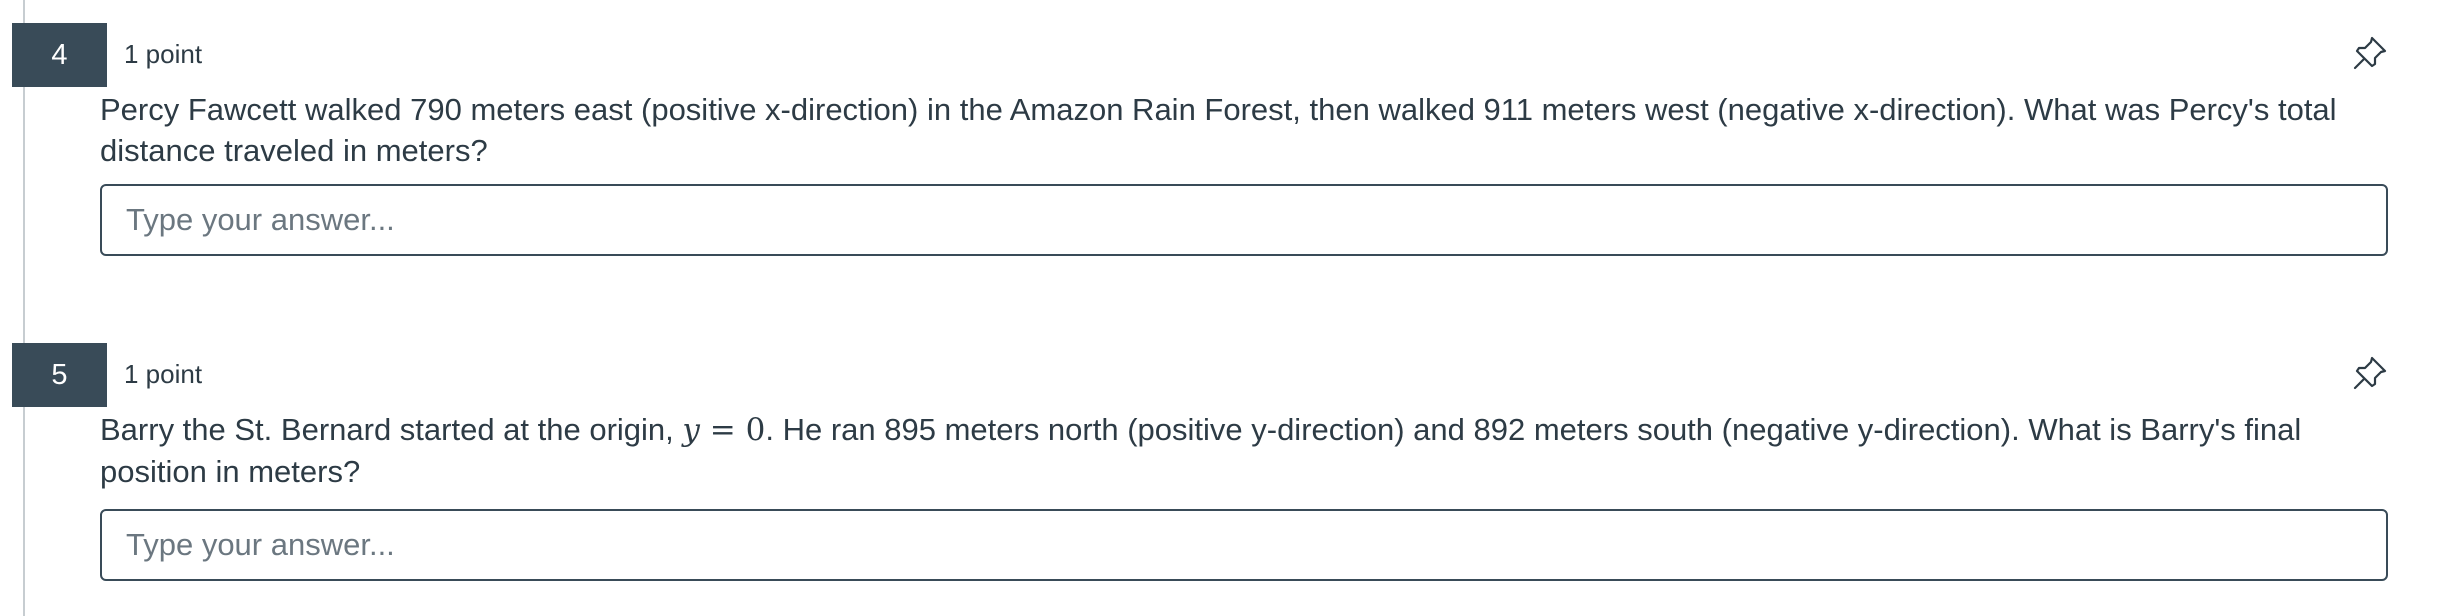 Image resolution: width=2450 pixels, height=616 pixels. Describe the element at coordinates (59, 55) in the screenshot. I see `question-number-badge: 4` at that location.